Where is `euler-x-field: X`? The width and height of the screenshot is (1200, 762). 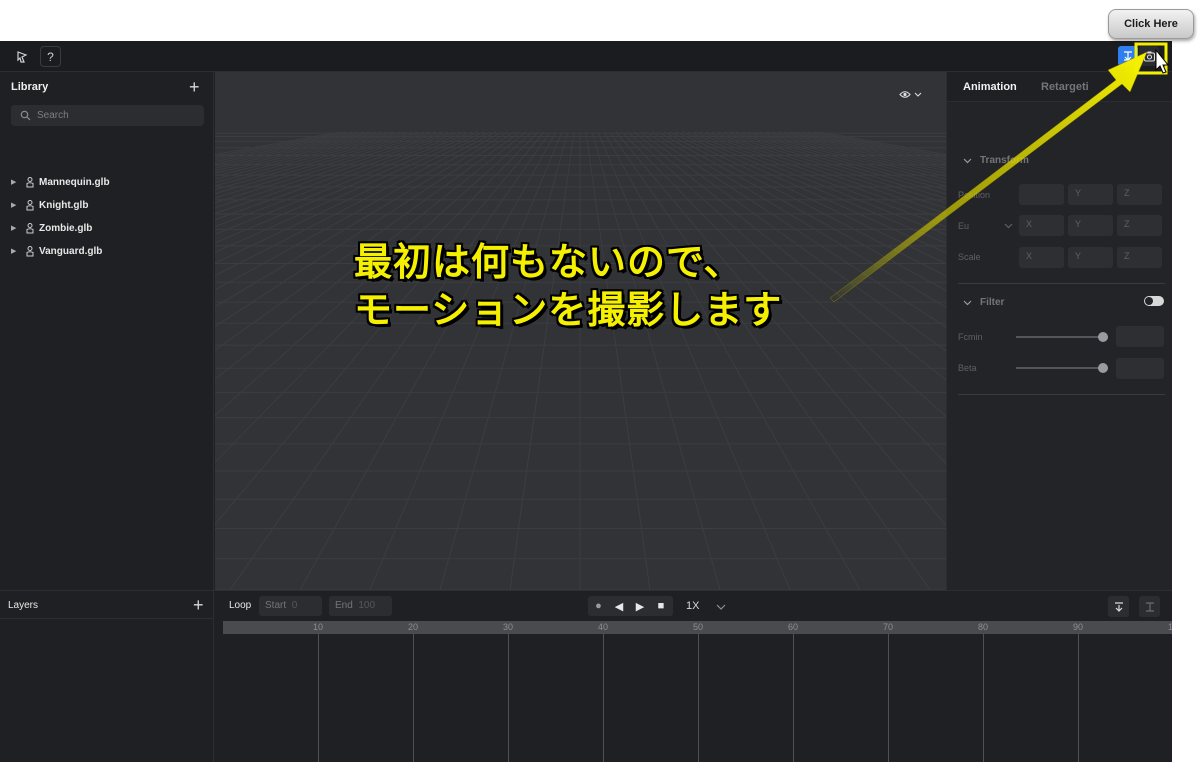 euler-x-field: X is located at coordinates (1041, 225).